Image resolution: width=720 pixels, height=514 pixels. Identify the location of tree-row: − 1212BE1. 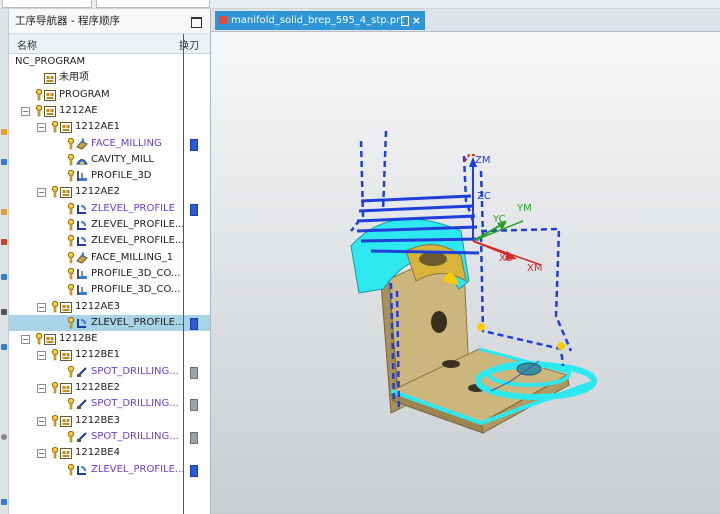
(109, 355).